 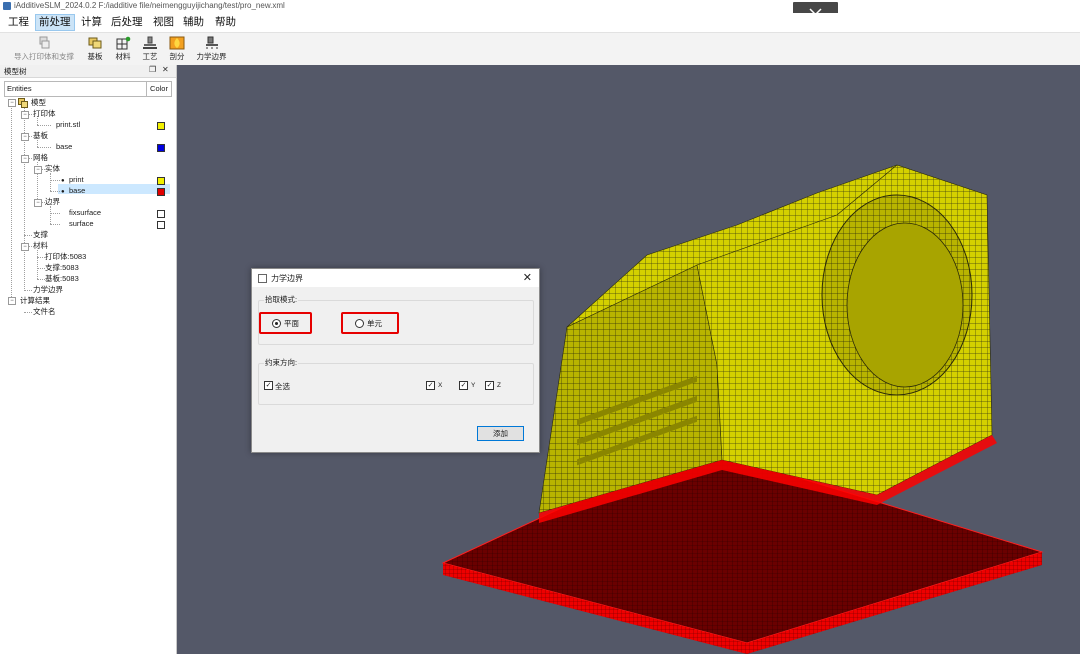 What do you see at coordinates (123, 43) in the screenshot?
I see `material-icon` at bounding box center [123, 43].